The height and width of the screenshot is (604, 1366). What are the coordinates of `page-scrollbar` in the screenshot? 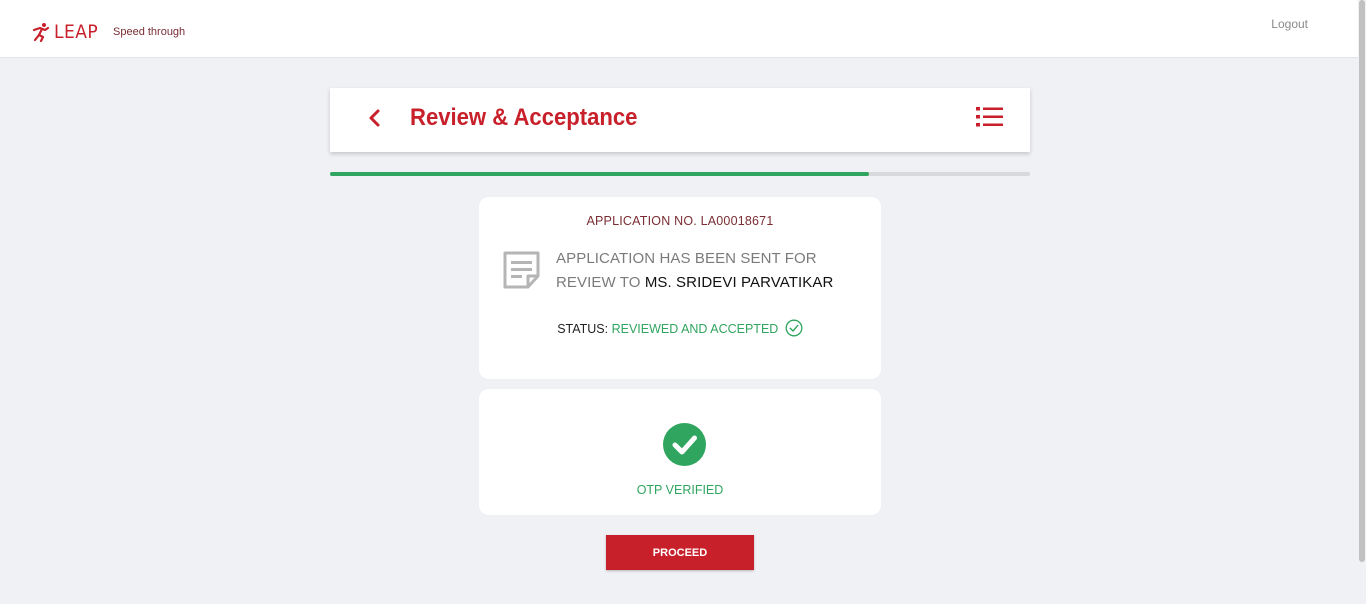 It's located at (1362, 302).